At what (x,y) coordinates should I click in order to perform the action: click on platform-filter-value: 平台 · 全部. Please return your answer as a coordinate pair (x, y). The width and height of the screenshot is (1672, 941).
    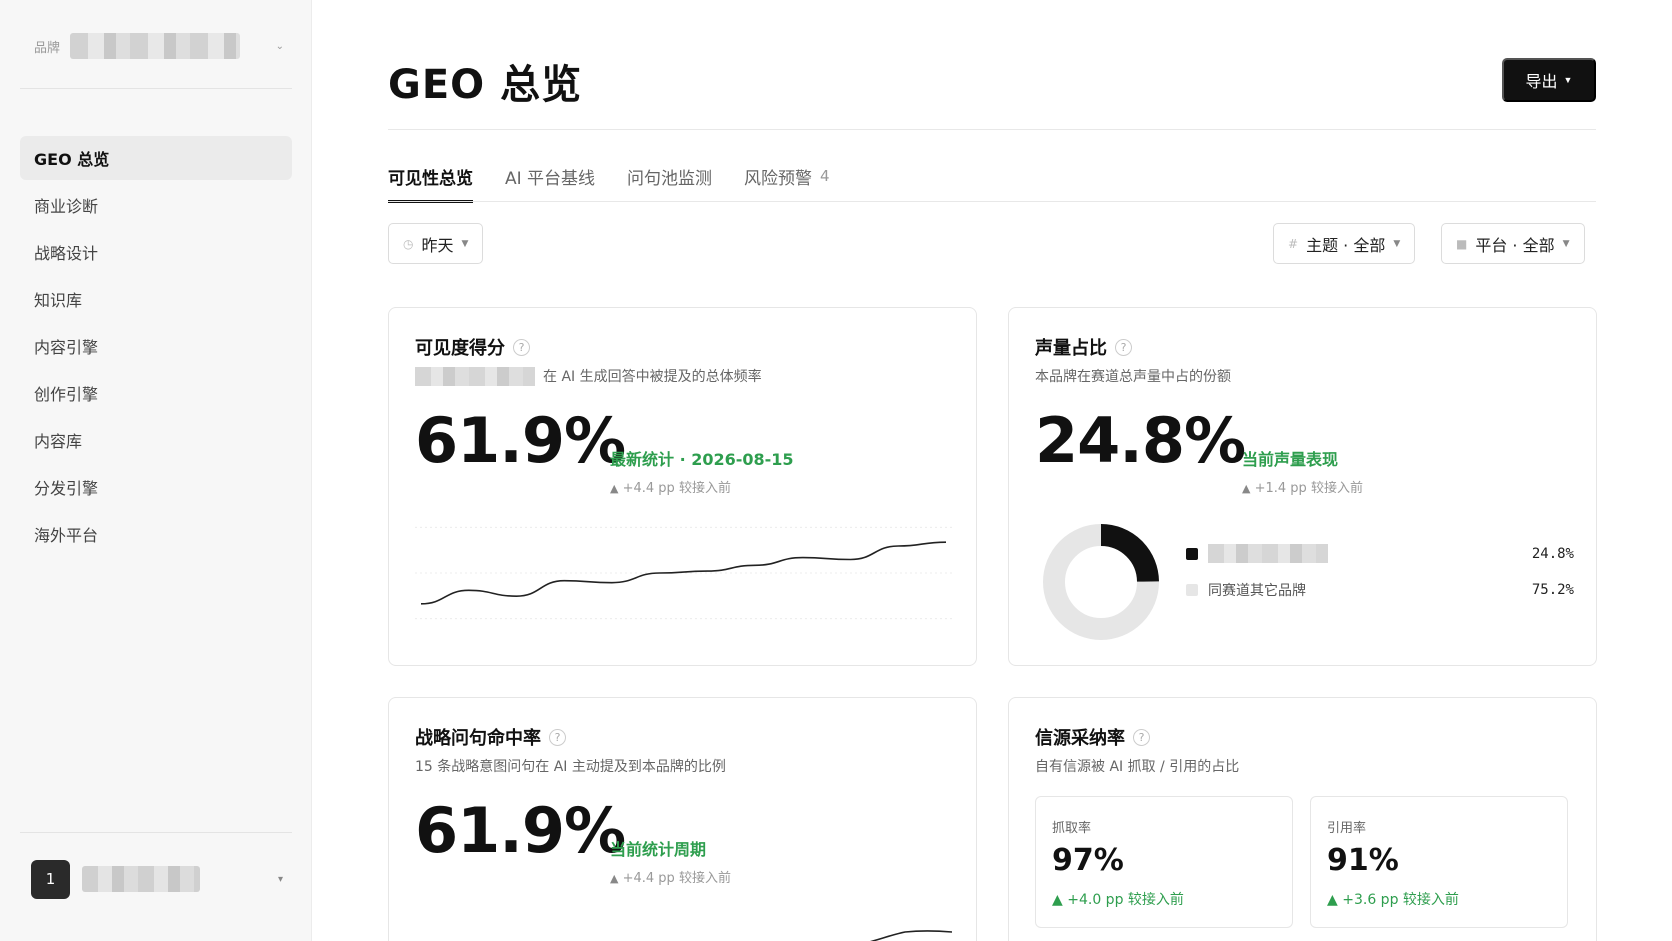
    Looking at the image, I should click on (1515, 245).